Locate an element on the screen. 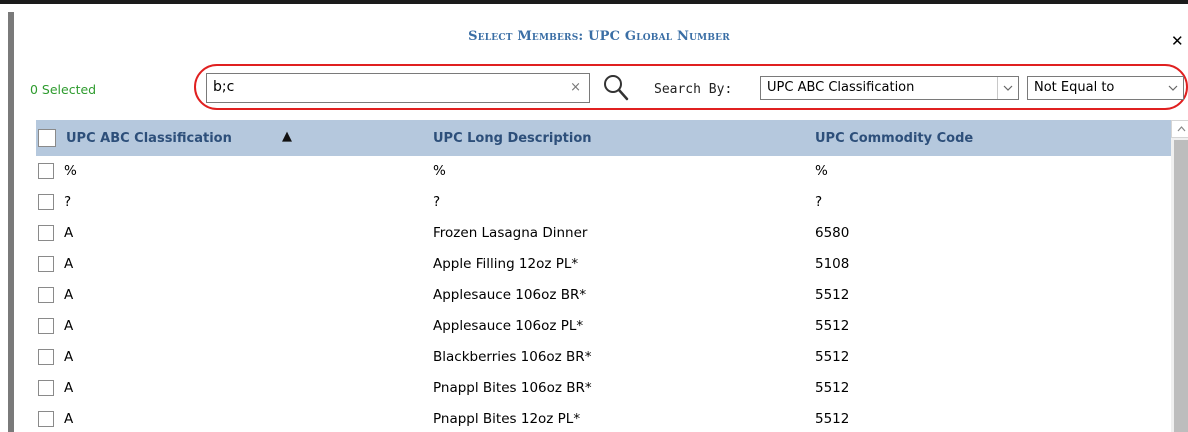  clear-search-icon: × is located at coordinates (575, 87).